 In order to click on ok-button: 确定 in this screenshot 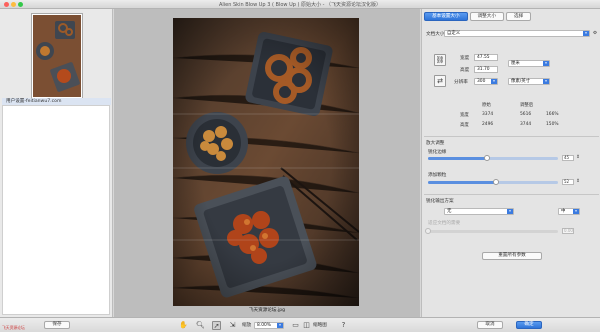, I will do `click(529, 325)`.